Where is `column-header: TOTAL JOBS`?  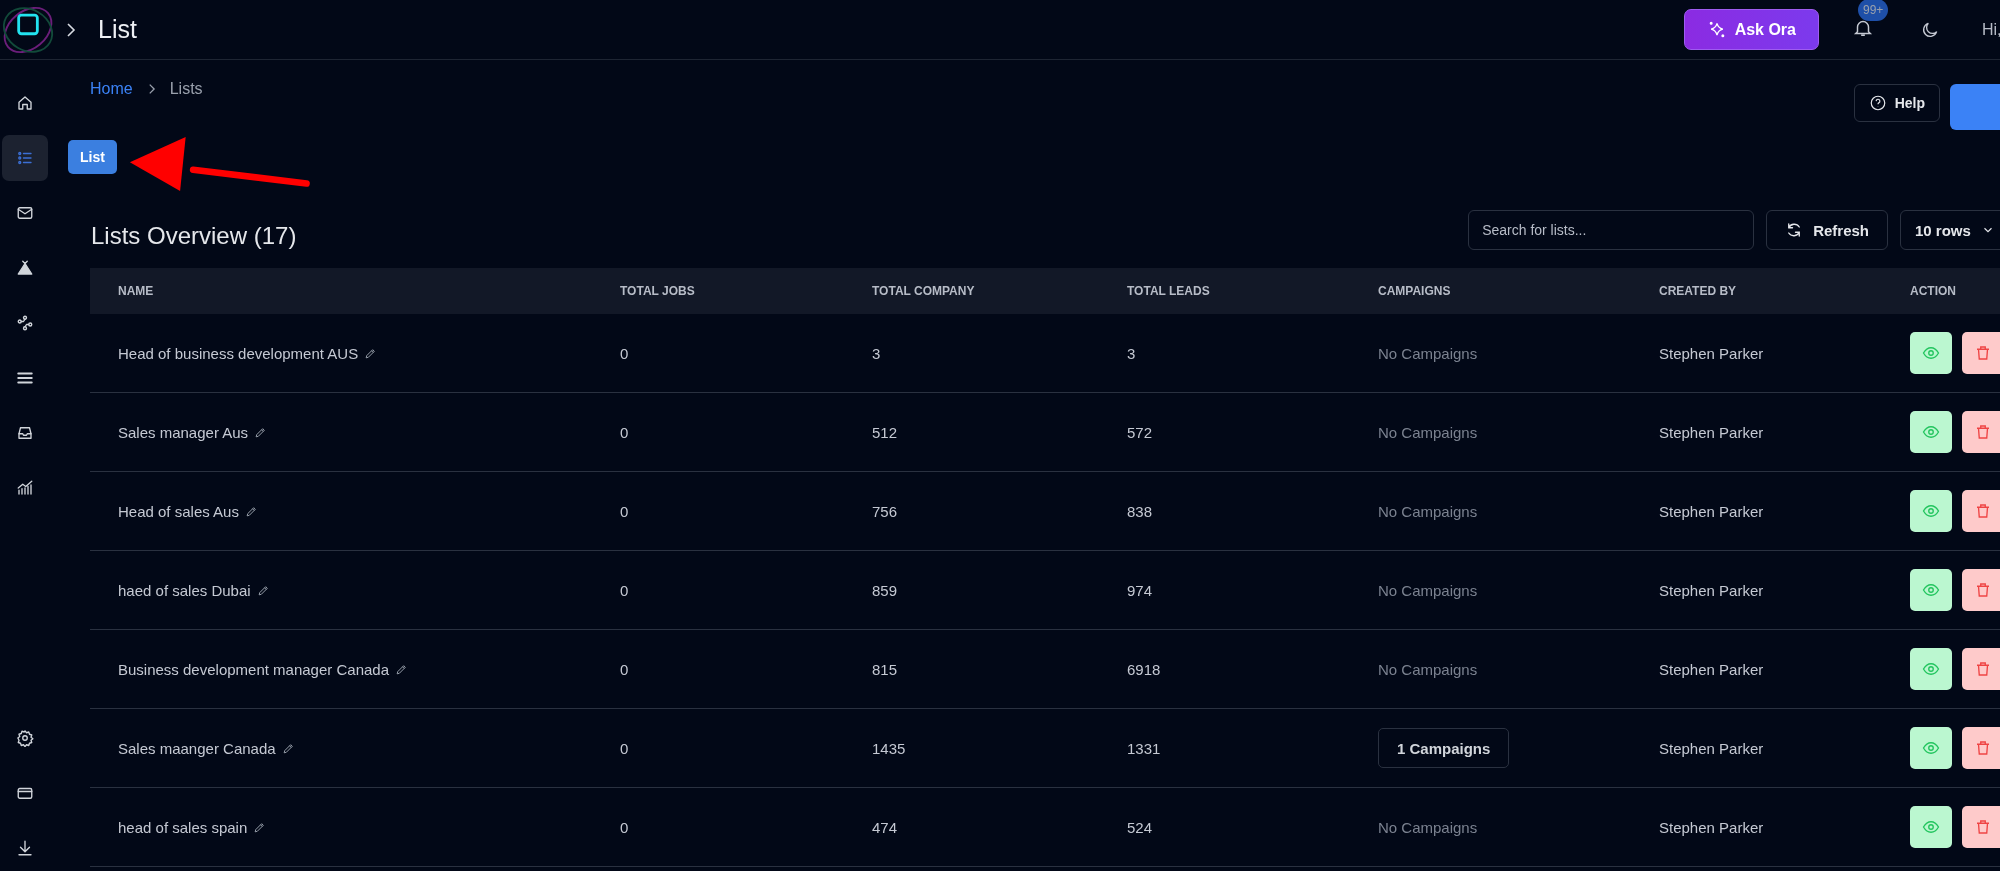
column-header: TOTAL JOBS is located at coordinates (657, 291).